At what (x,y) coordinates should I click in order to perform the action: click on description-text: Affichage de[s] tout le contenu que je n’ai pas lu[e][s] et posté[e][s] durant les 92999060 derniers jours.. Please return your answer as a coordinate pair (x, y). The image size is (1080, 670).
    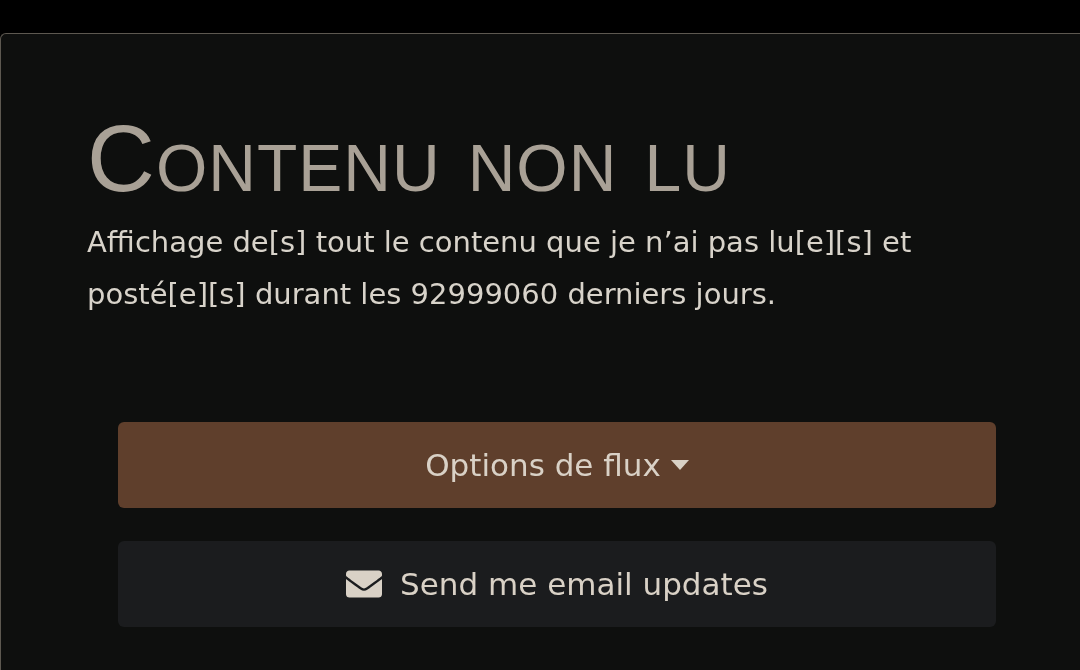
    Looking at the image, I should click on (500, 268).